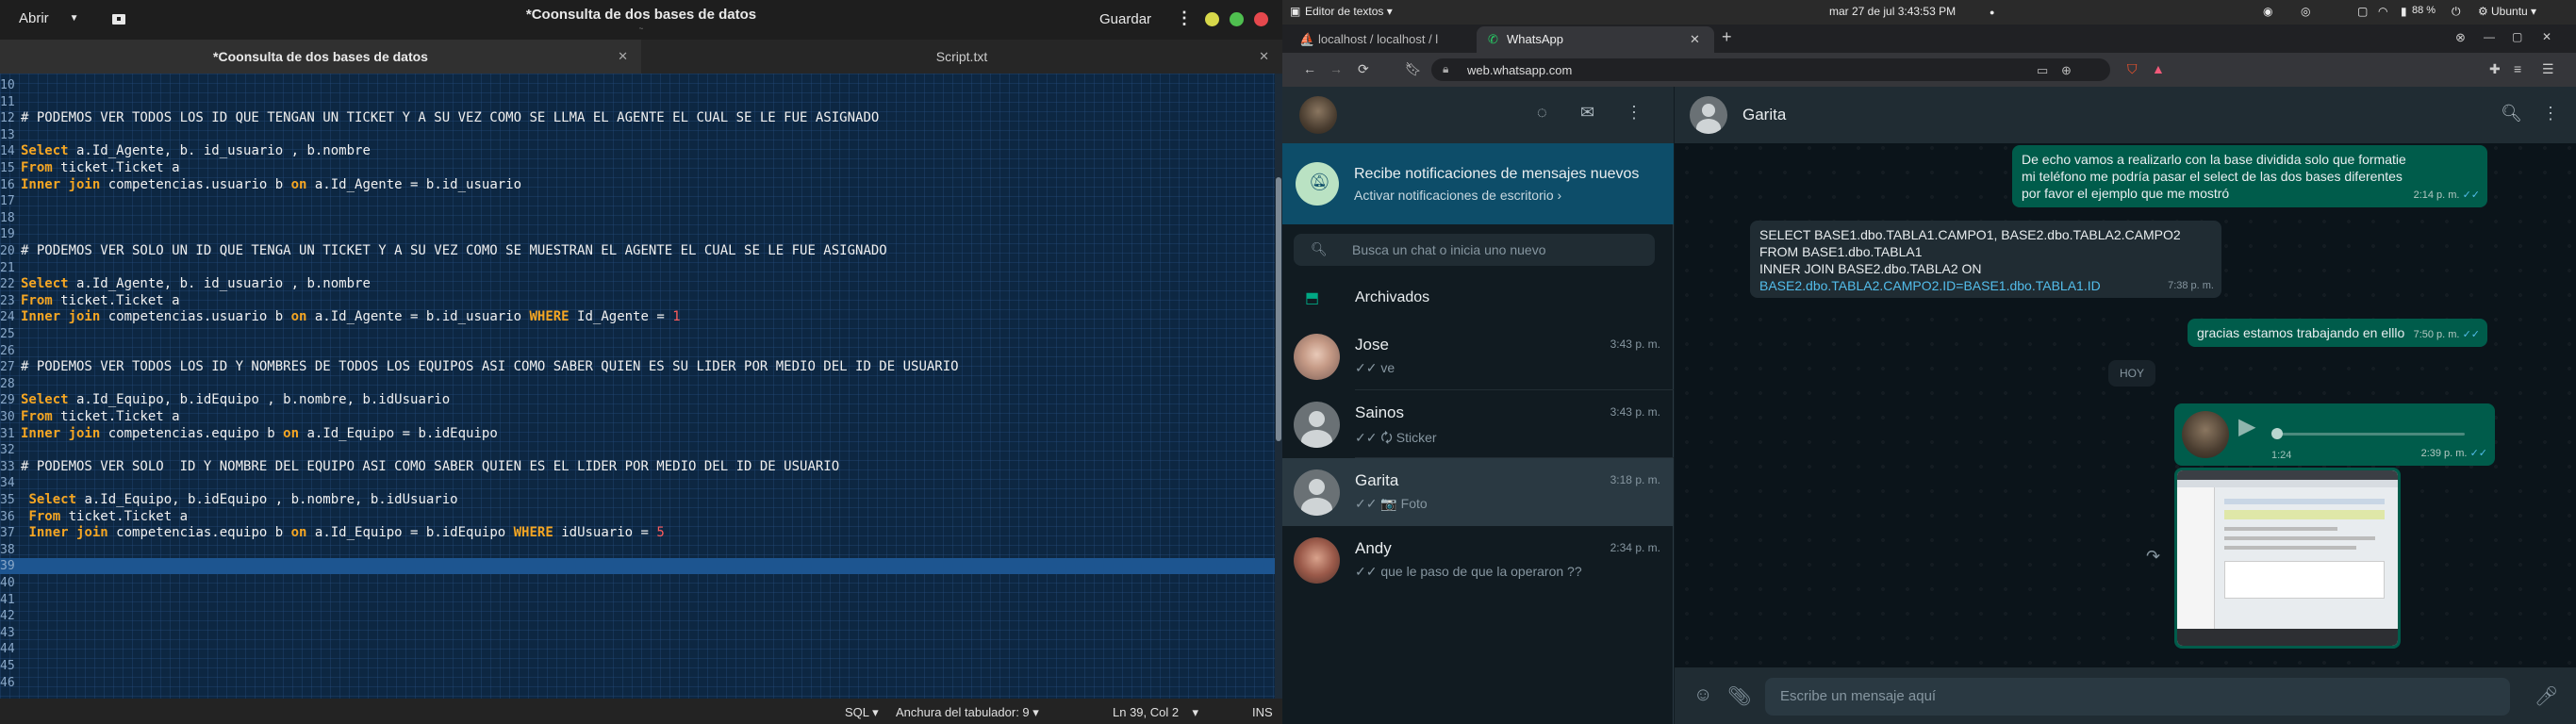 This screenshot has width=2576, height=724. What do you see at coordinates (1478, 492) in the screenshot?
I see `chat-item-garita: Garita 3:18 p. m. ✓✓ 📷 Foto` at bounding box center [1478, 492].